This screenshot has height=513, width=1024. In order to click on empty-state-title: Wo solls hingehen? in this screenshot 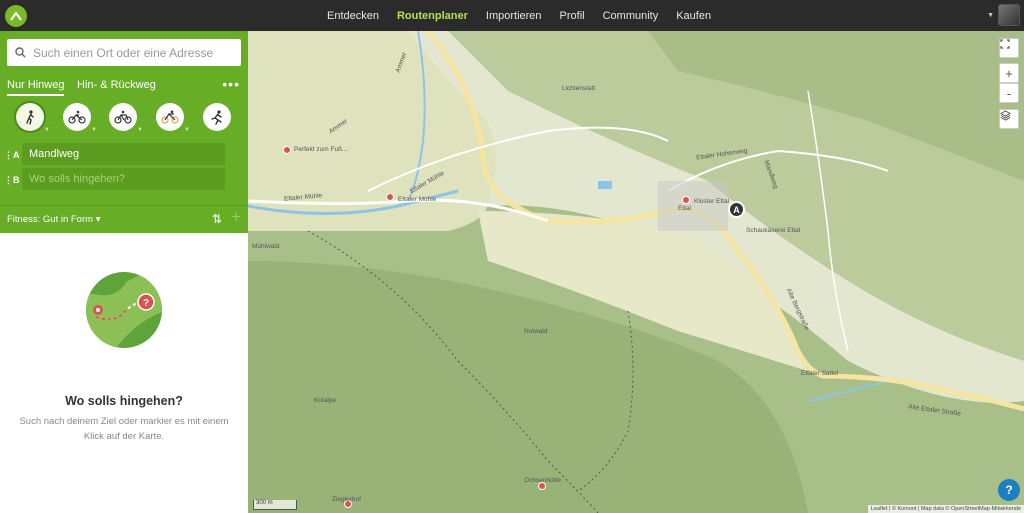, I will do `click(124, 401)`.